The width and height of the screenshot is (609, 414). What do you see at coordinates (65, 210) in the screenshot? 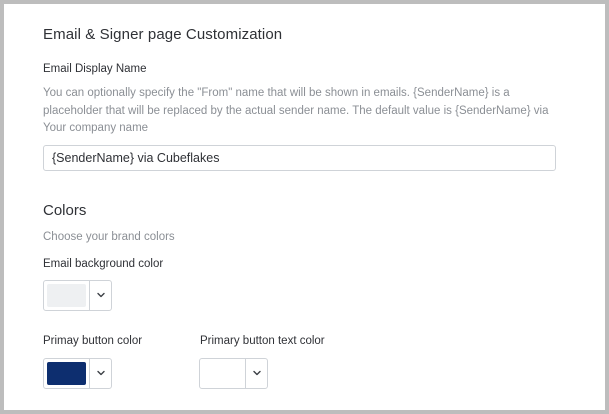
I see `colors-title: Colors` at bounding box center [65, 210].